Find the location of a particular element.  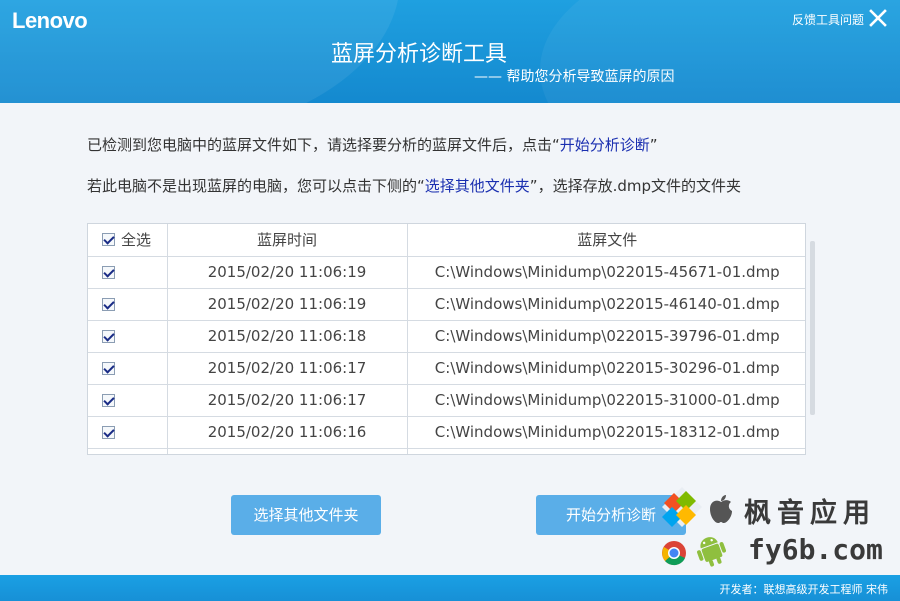

close-button is located at coordinates (878, 18).